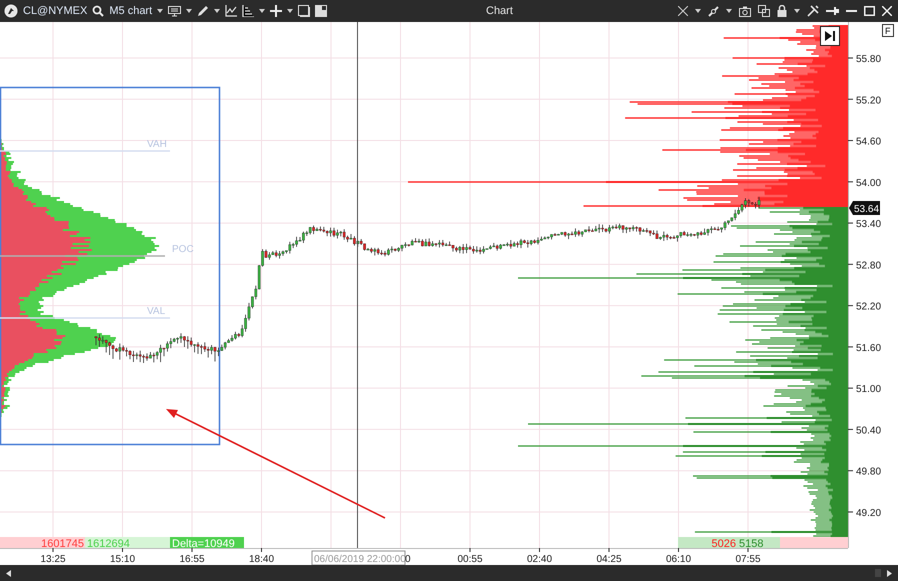  What do you see at coordinates (869, 430) in the screenshot?
I see `price-axis-label: 50.40` at bounding box center [869, 430].